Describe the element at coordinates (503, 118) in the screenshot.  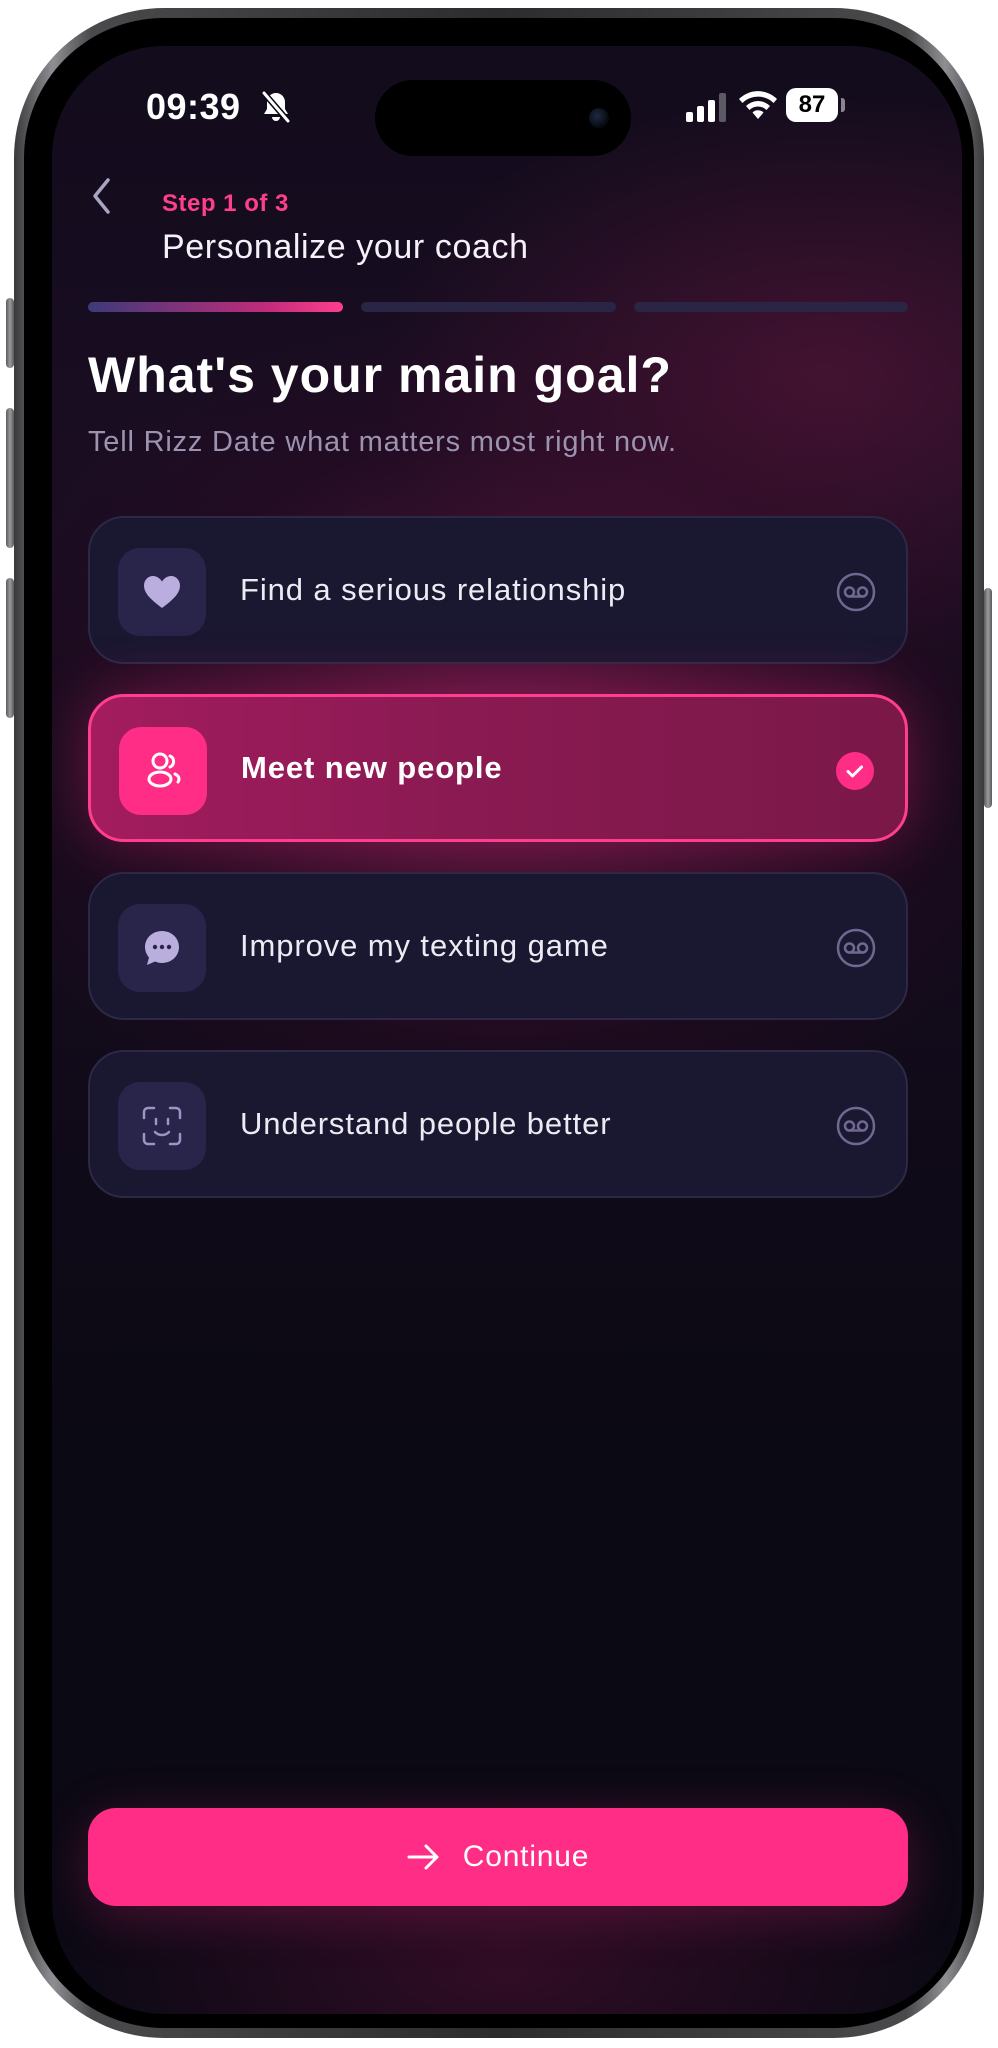
I see `dynamic-island` at that location.